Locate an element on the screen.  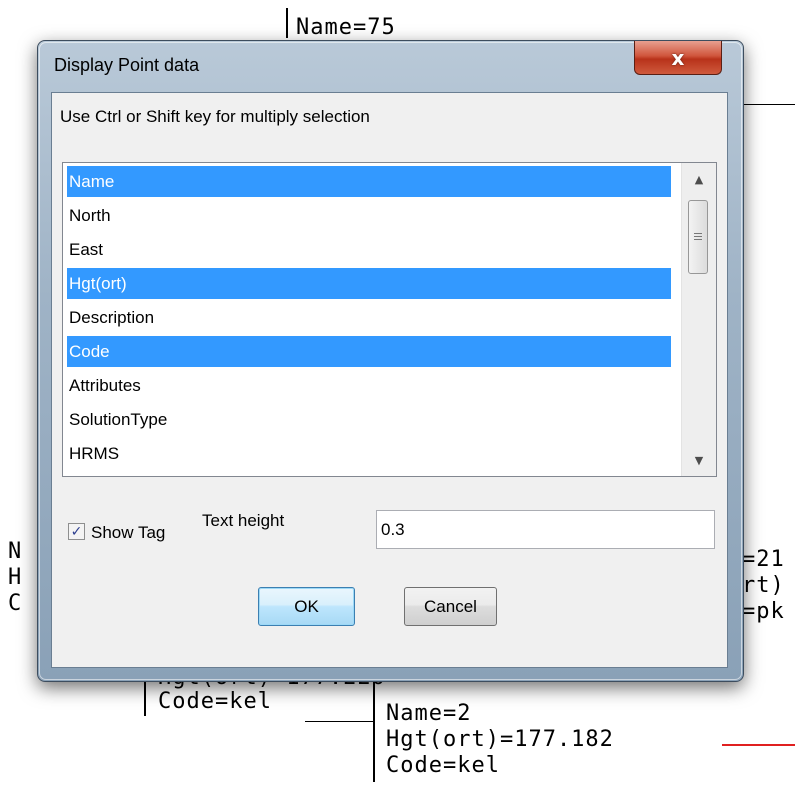
text-height-label: Text height is located at coordinates (243, 520).